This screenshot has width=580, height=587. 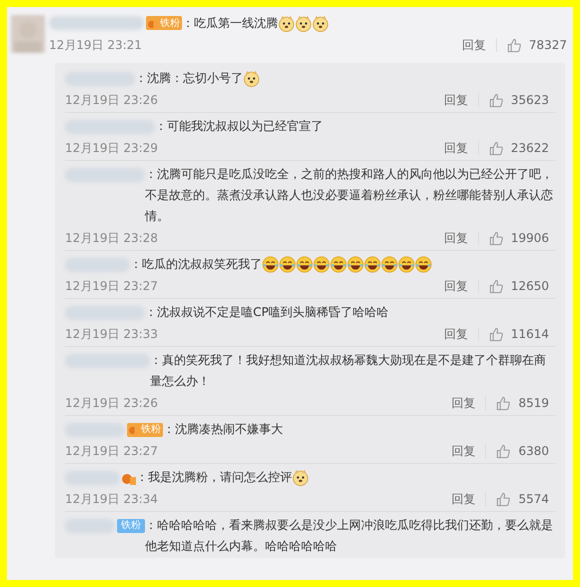 What do you see at coordinates (196, 264) in the screenshot?
I see `reply-text: ：吃瓜的沈叔叔笑死我了` at bounding box center [196, 264].